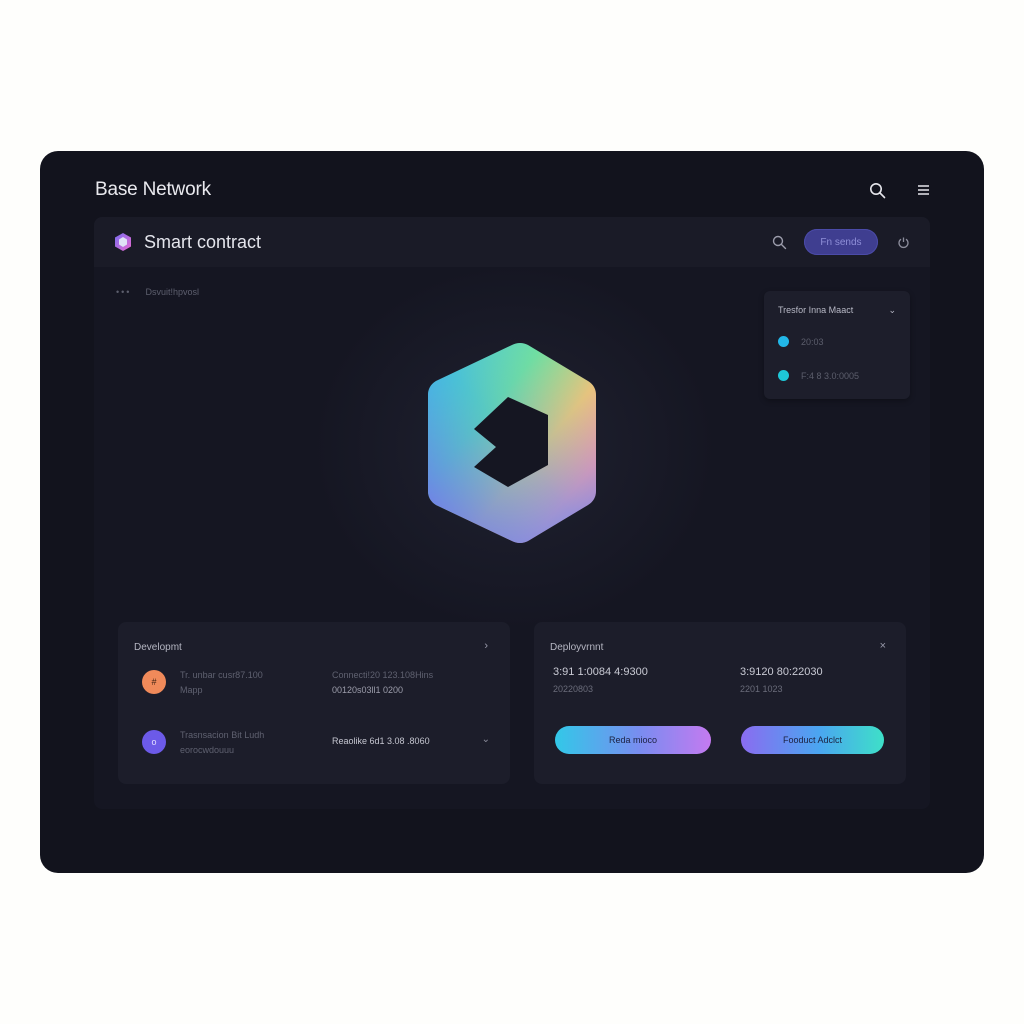 This screenshot has height=1024, width=1024. I want to click on power-icon, so click(903, 242).